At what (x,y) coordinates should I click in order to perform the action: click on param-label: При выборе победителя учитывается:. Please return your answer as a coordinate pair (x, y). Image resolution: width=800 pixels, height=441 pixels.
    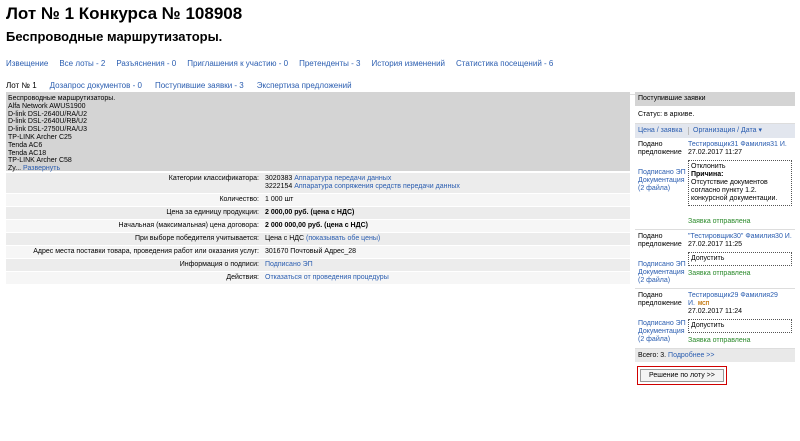
    Looking at the image, I should click on (134, 239).